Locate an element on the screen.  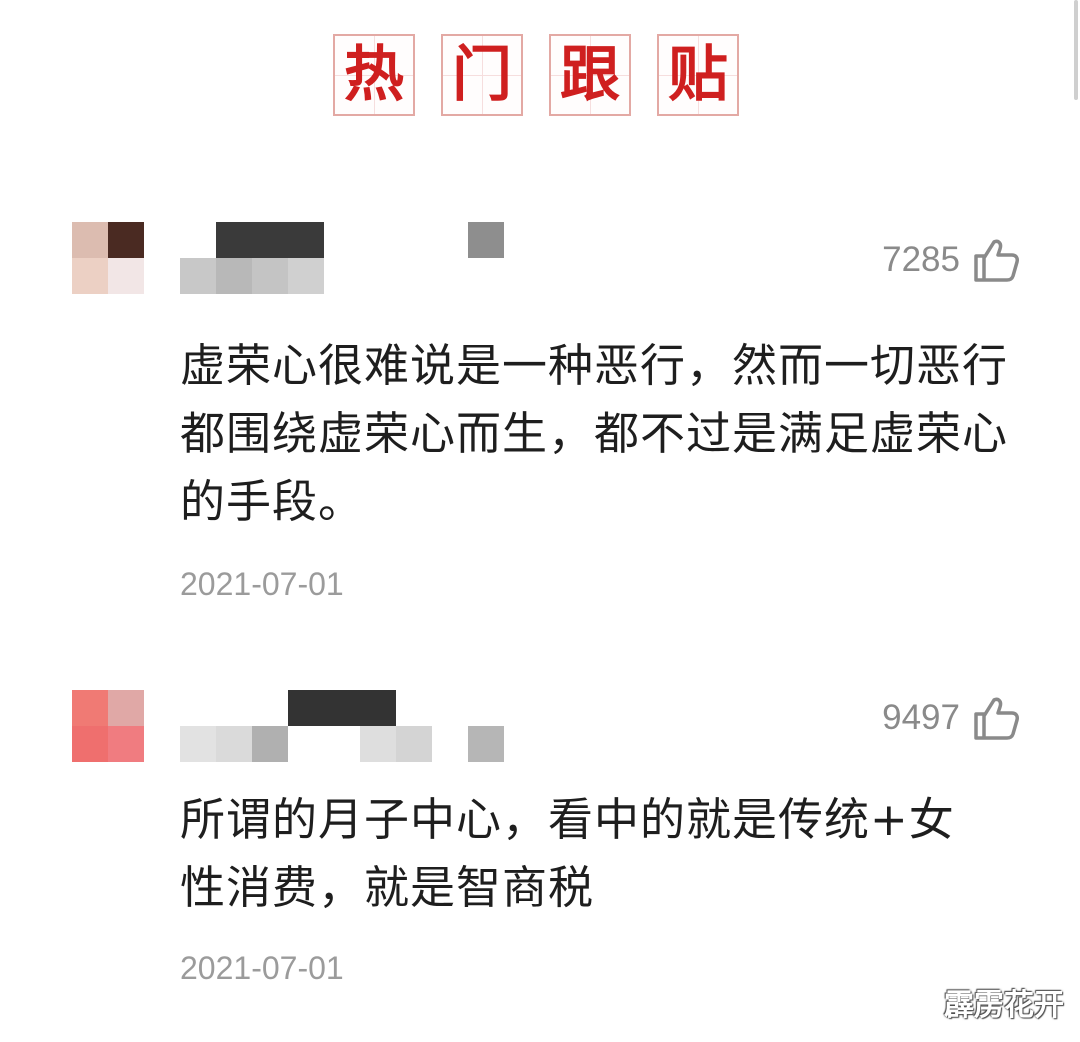
comment-text: 所谓的月子中心，看中的就是传统+女性消费，就是智商税 is located at coordinates (567, 853).